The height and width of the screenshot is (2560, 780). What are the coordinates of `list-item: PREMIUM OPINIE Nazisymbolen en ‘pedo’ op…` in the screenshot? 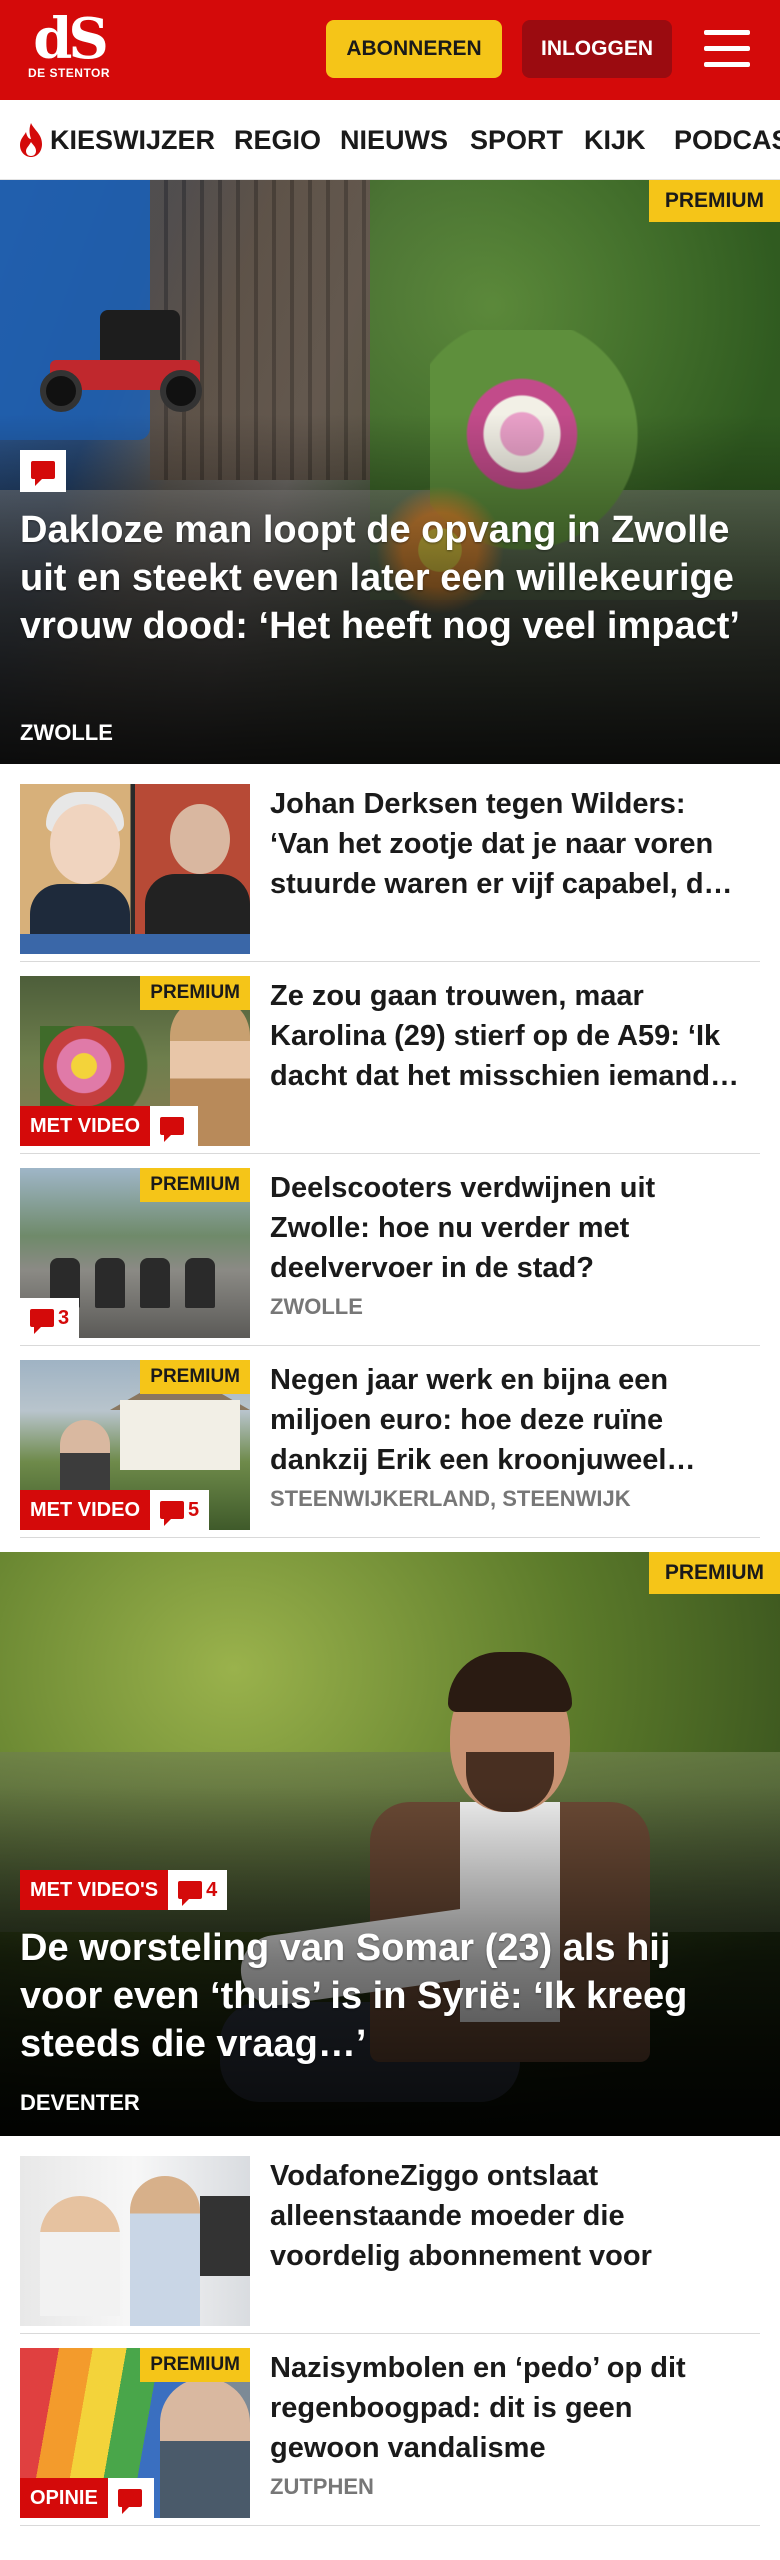 It's located at (390, 2437).